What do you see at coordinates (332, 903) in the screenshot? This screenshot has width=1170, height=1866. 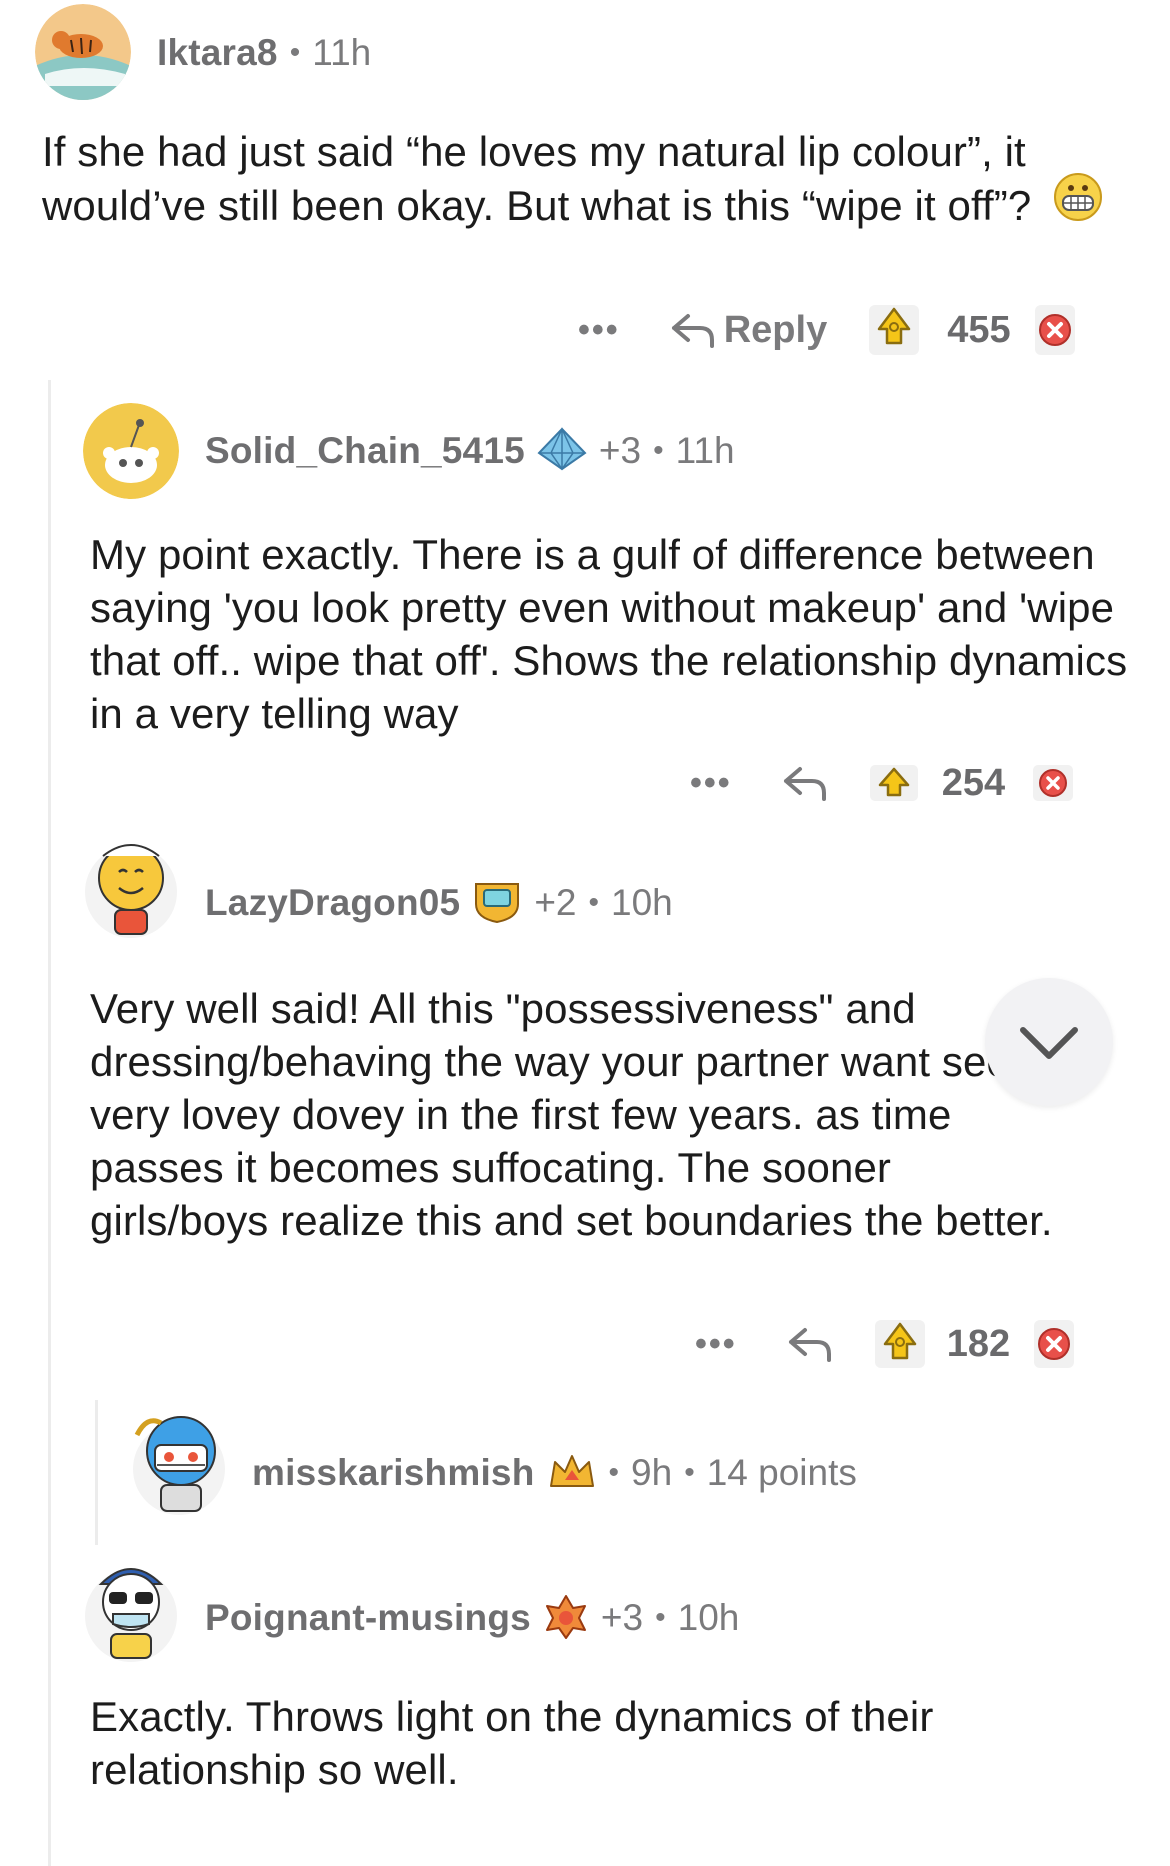 I see `username: LazyDragon05` at bounding box center [332, 903].